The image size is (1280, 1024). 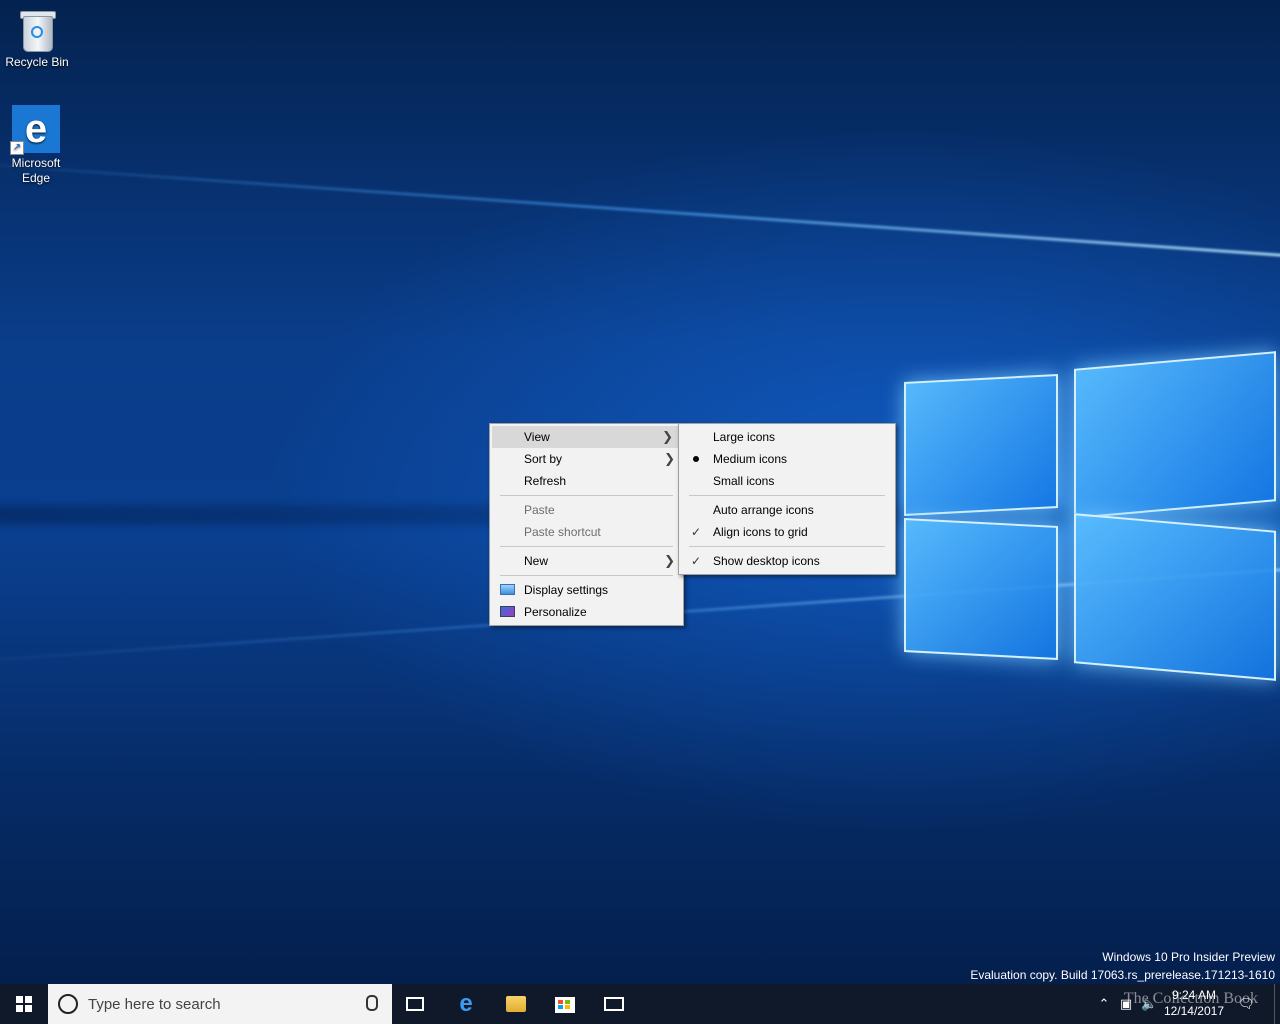 What do you see at coordinates (696, 459) in the screenshot?
I see `radio-bullet-icon` at bounding box center [696, 459].